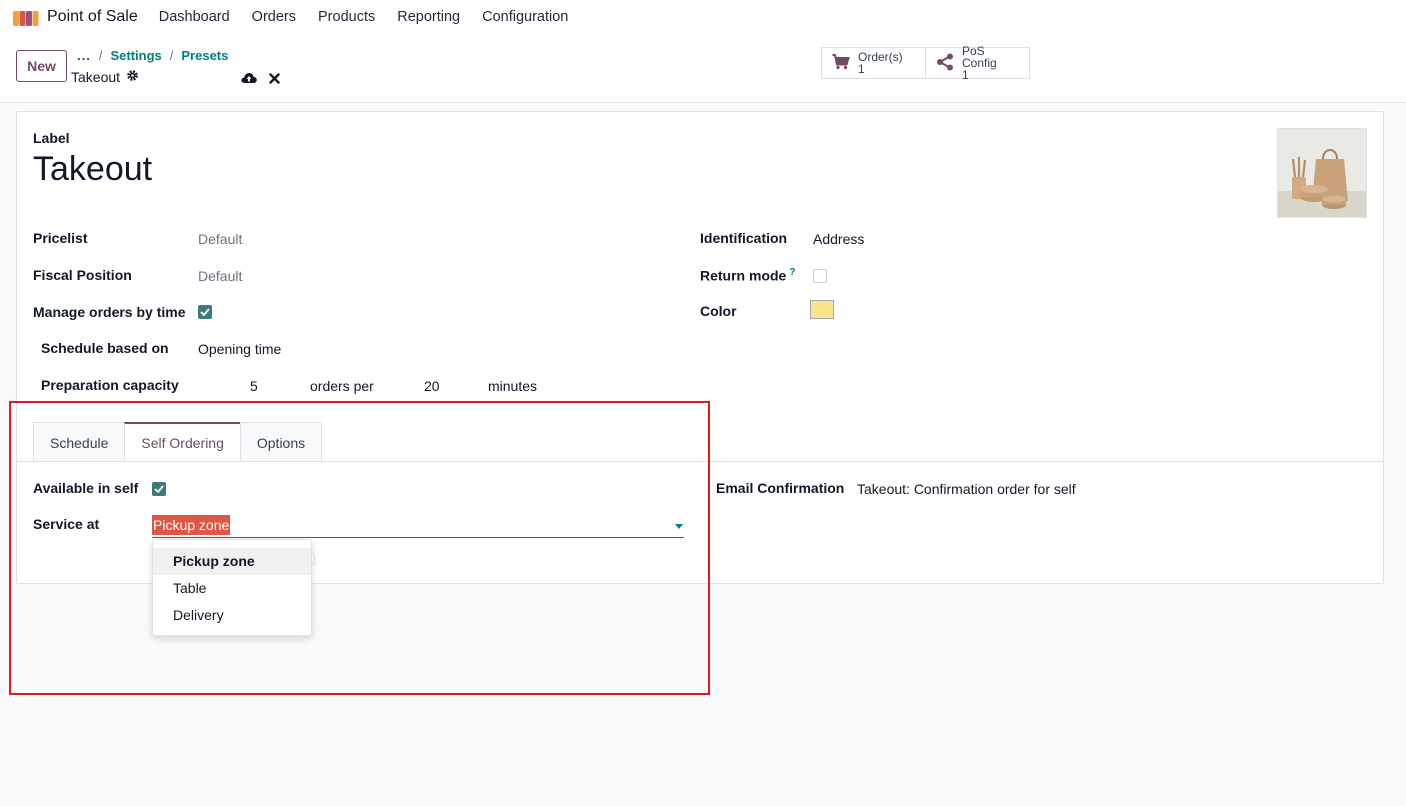 The image size is (1406, 806). I want to click on pos-config-smart-count: 1, so click(965, 75).